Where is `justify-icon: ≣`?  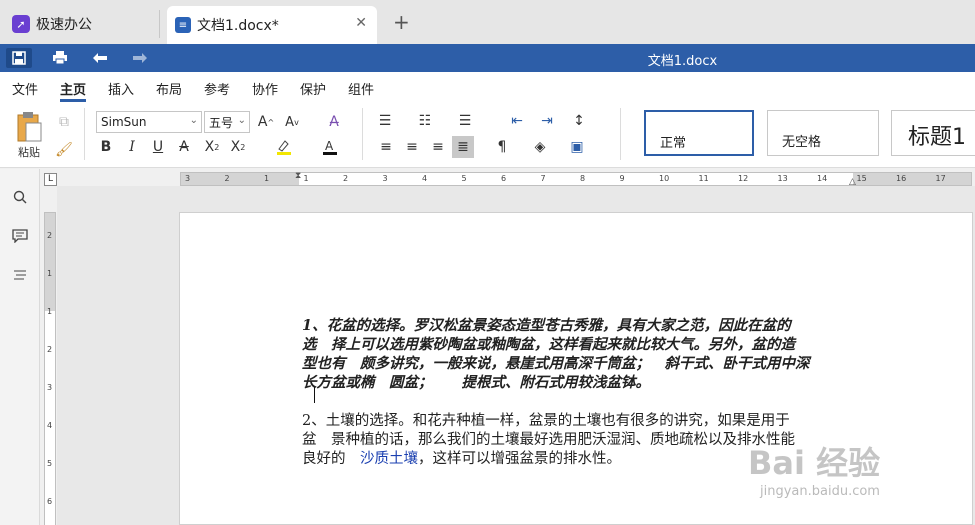
justify-icon: ≣ is located at coordinates (463, 147).